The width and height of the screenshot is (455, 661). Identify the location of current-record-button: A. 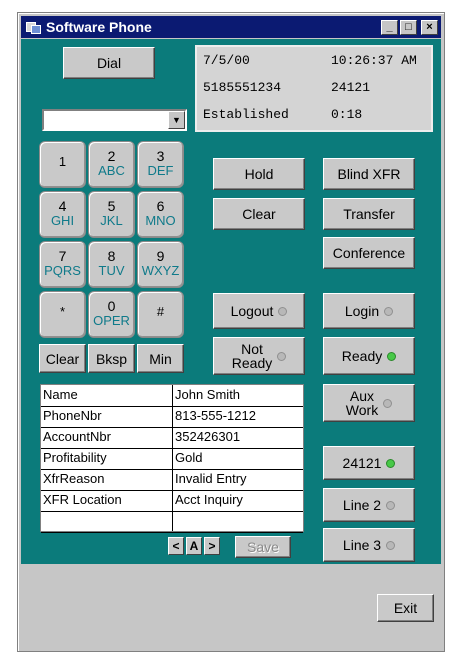
(194, 546).